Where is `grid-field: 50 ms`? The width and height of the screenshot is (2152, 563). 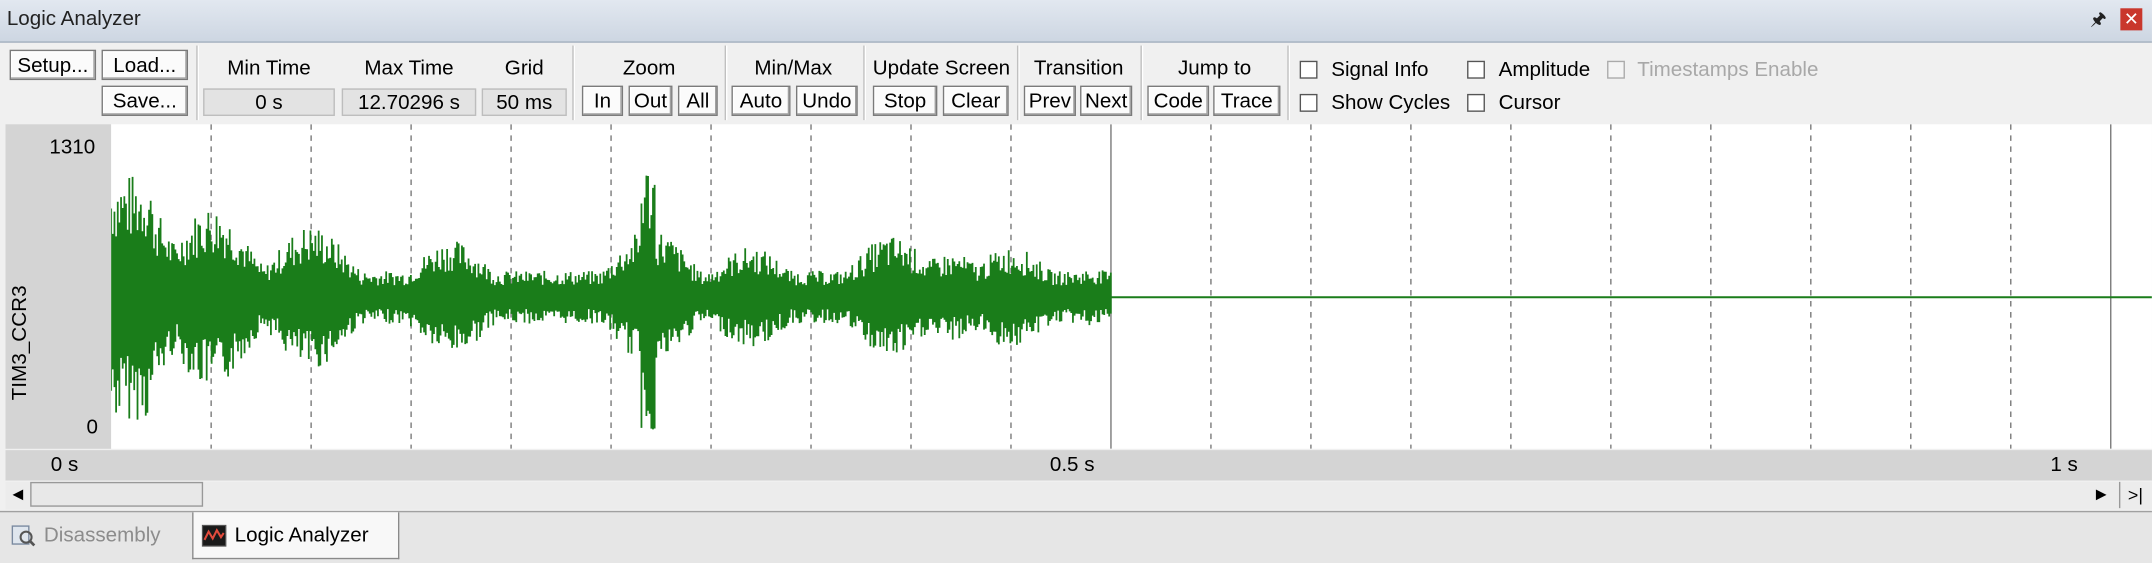 grid-field: 50 ms is located at coordinates (524, 102).